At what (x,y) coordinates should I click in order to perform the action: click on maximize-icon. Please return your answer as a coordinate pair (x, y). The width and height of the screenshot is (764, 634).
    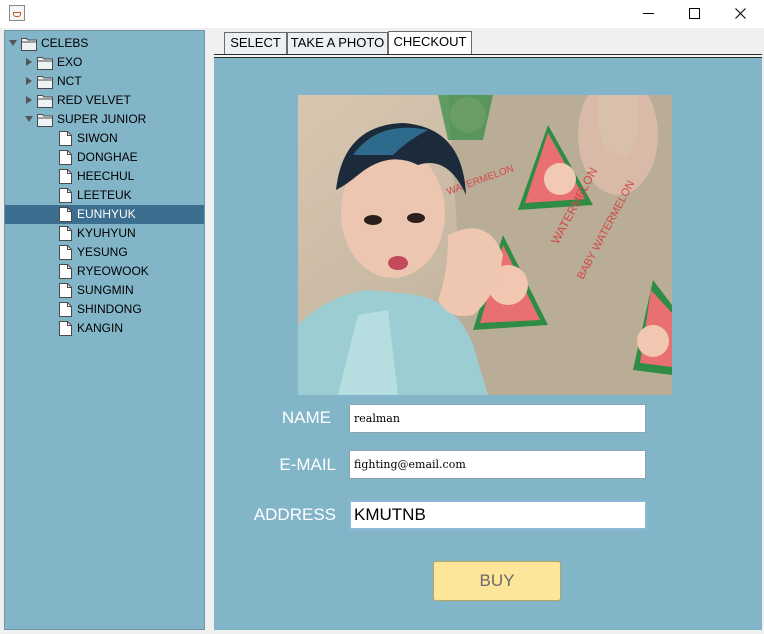
    Looking at the image, I should click on (694, 13).